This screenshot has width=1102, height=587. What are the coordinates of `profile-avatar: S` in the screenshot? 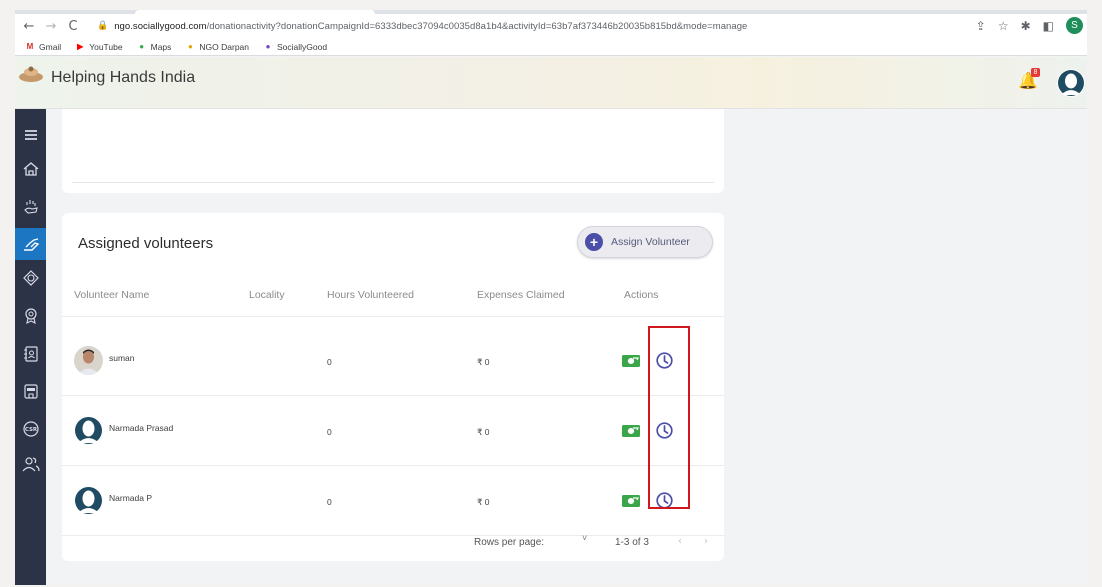 It's located at (1074, 25).